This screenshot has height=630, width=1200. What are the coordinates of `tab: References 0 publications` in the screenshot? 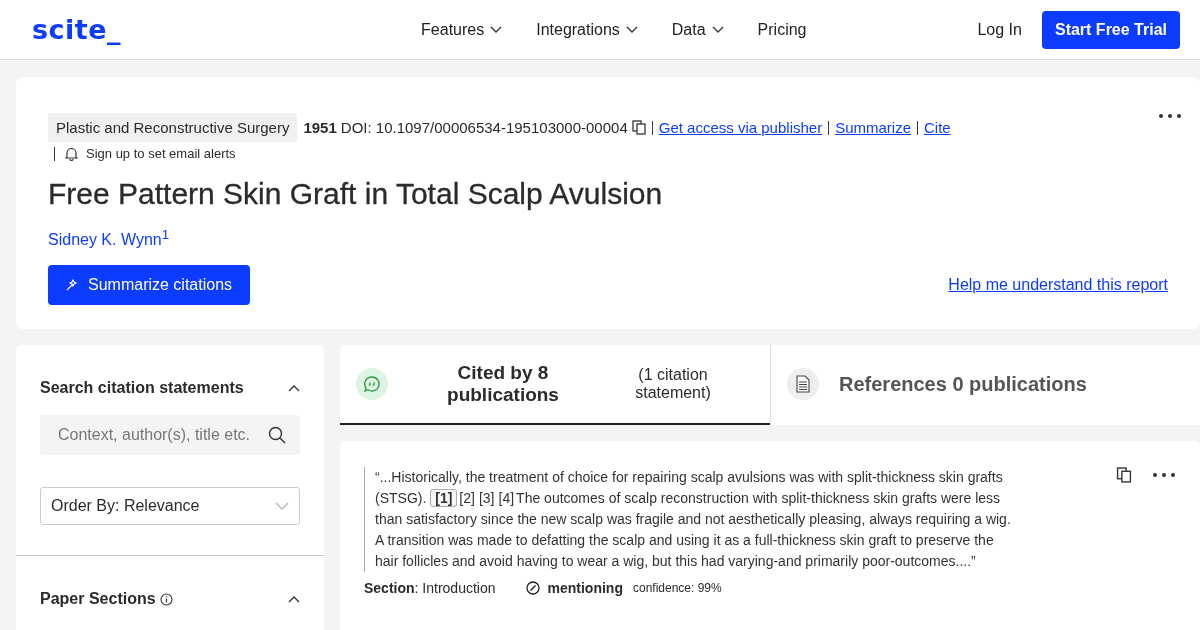 It's located at (985, 385).